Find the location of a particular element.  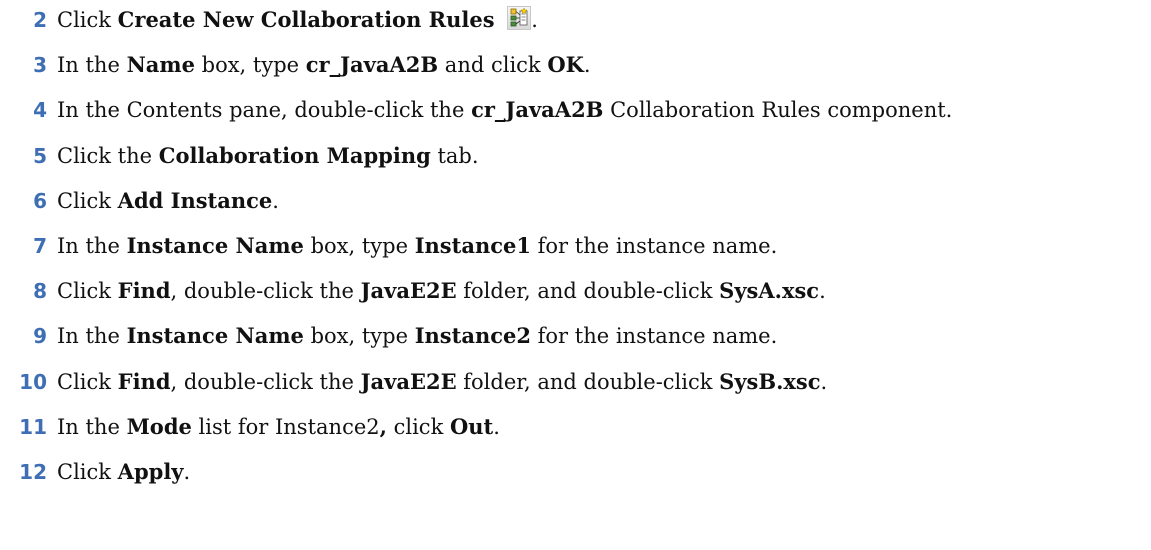

step-number: 11 is located at coordinates (33, 426).